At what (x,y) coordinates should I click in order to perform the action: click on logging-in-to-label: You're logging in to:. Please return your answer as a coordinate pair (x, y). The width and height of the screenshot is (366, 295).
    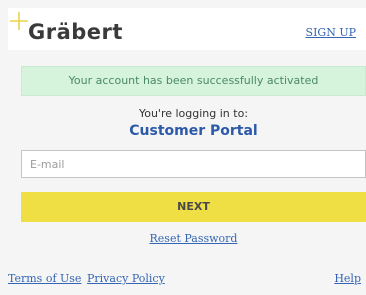
    Looking at the image, I should click on (193, 113).